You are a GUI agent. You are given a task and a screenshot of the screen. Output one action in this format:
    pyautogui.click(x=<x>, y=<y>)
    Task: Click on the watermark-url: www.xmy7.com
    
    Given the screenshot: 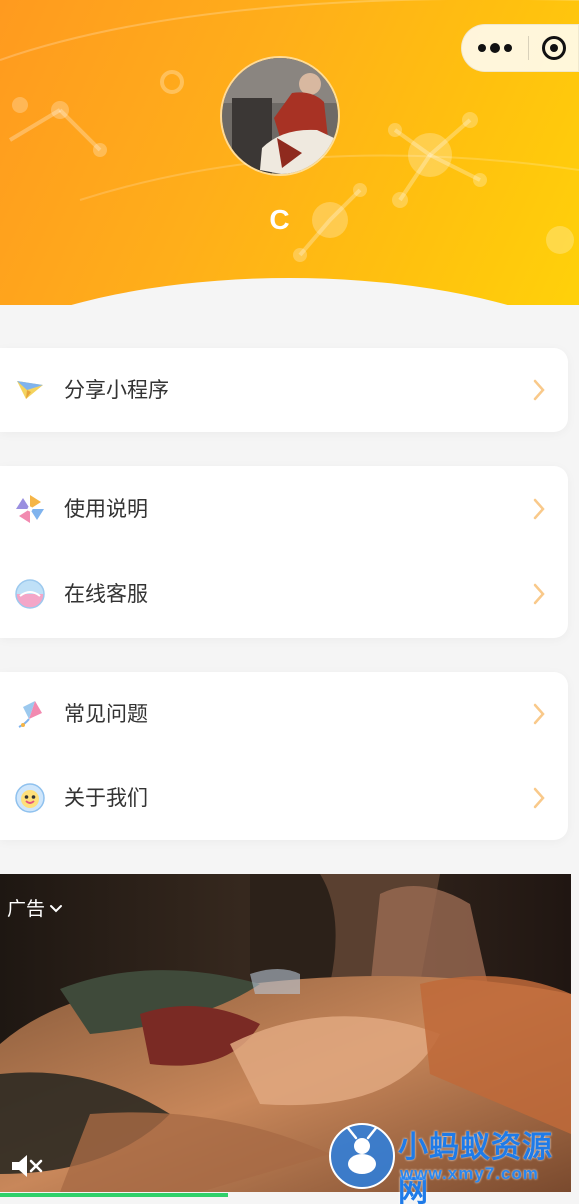 What is the action you would take?
    pyautogui.click(x=469, y=1173)
    